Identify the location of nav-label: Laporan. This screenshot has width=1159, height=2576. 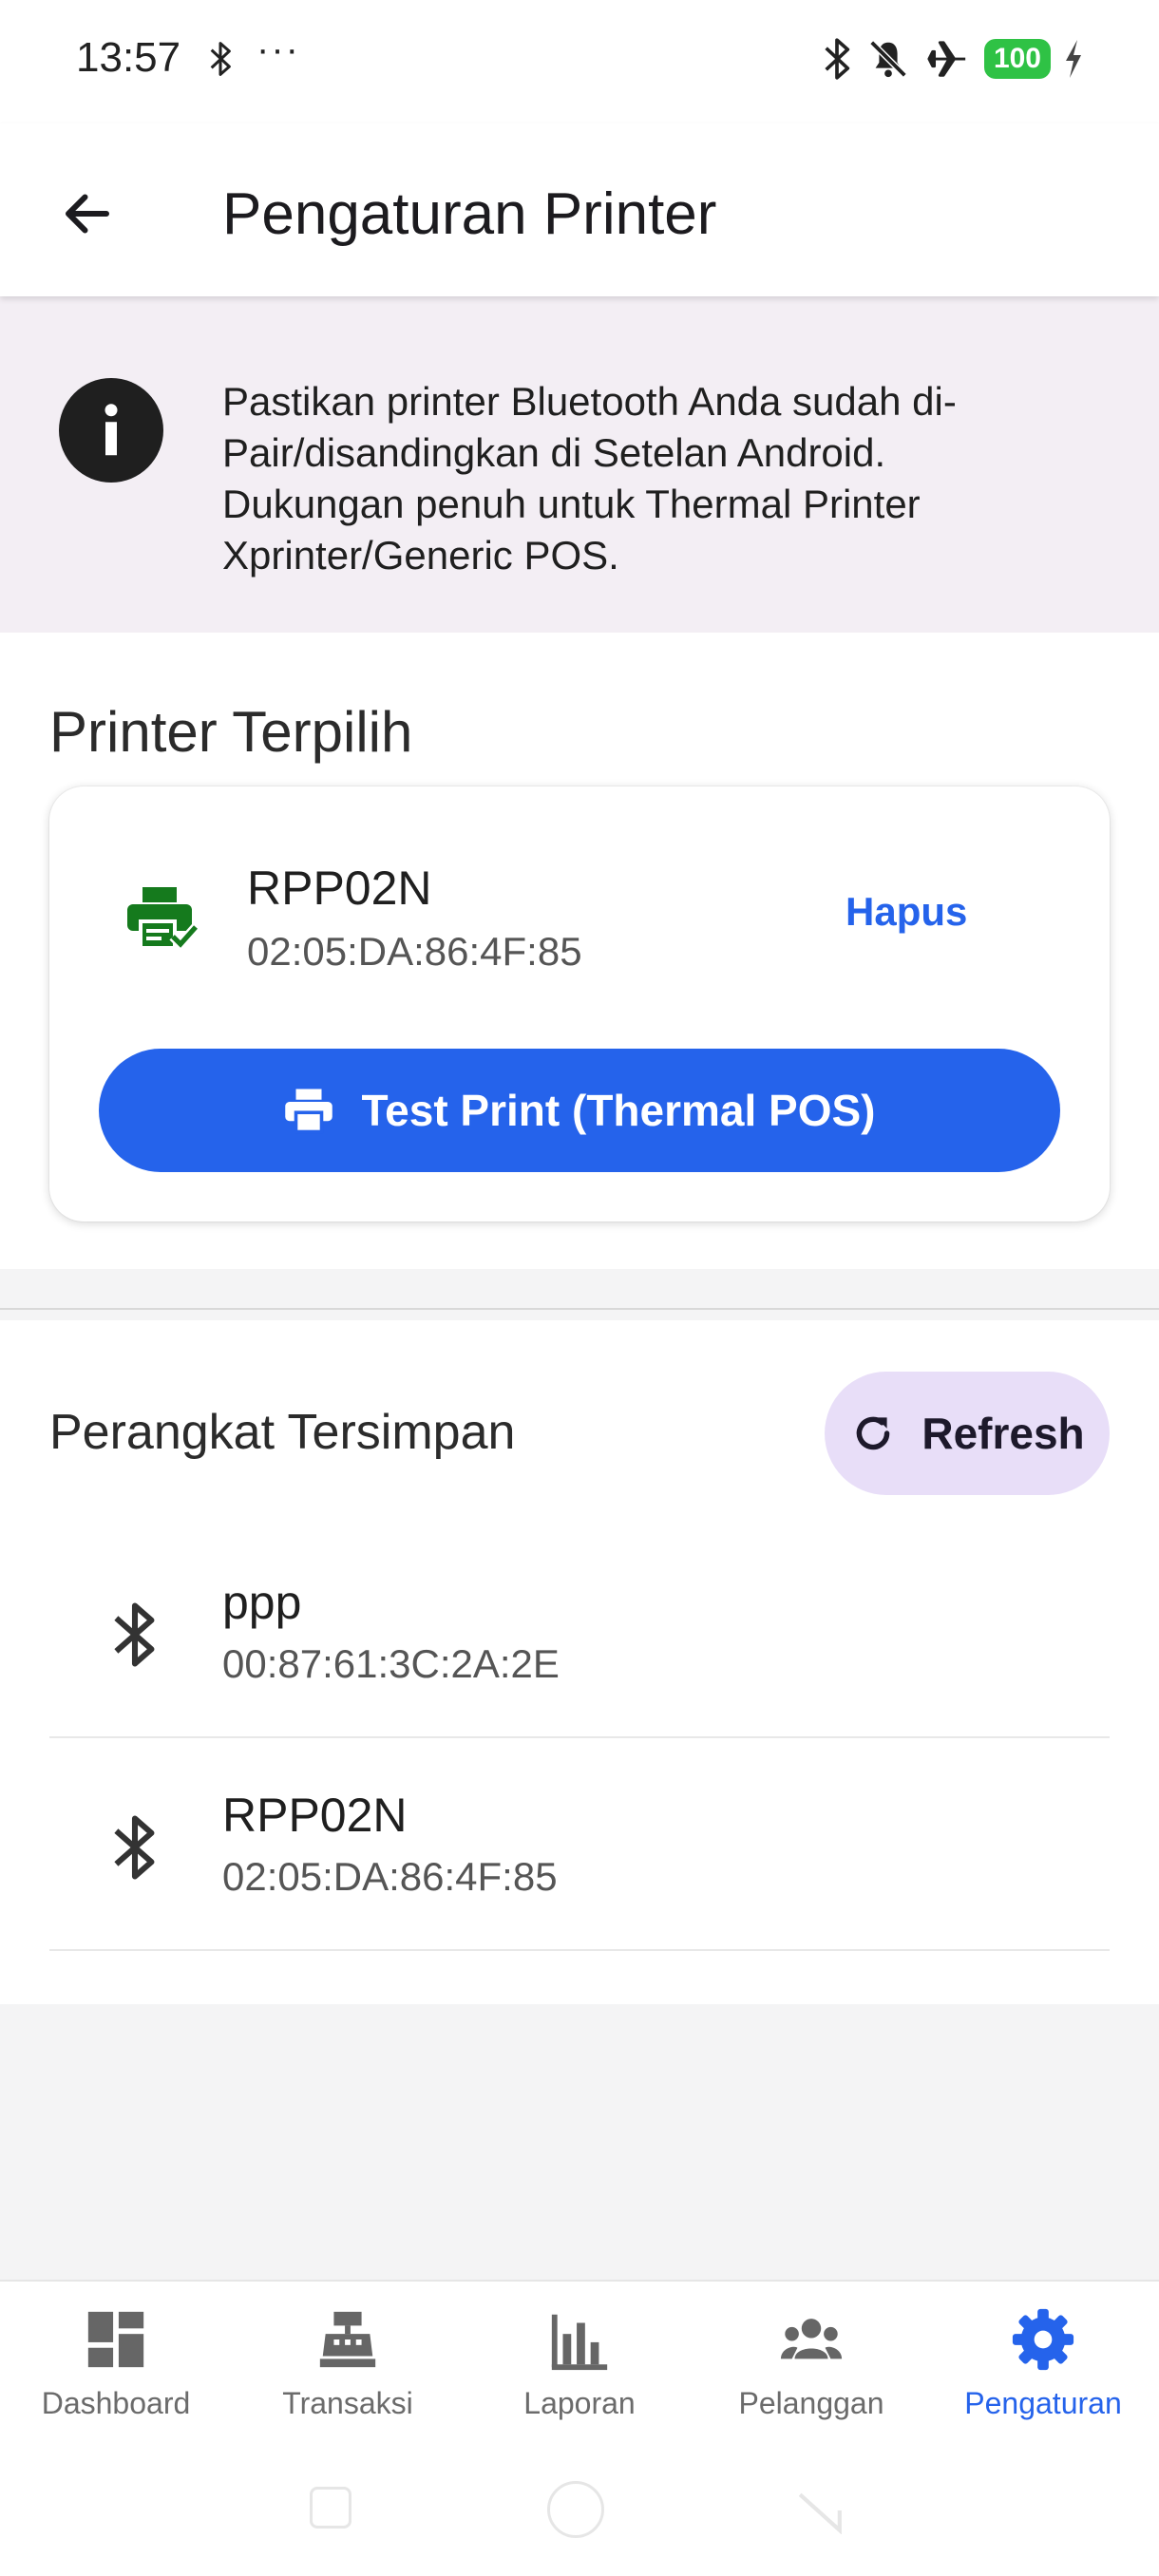
(579, 2403).